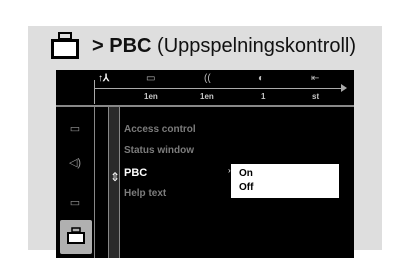  Describe the element at coordinates (98, 45) in the screenshot. I see `title-arrow: >` at that location.